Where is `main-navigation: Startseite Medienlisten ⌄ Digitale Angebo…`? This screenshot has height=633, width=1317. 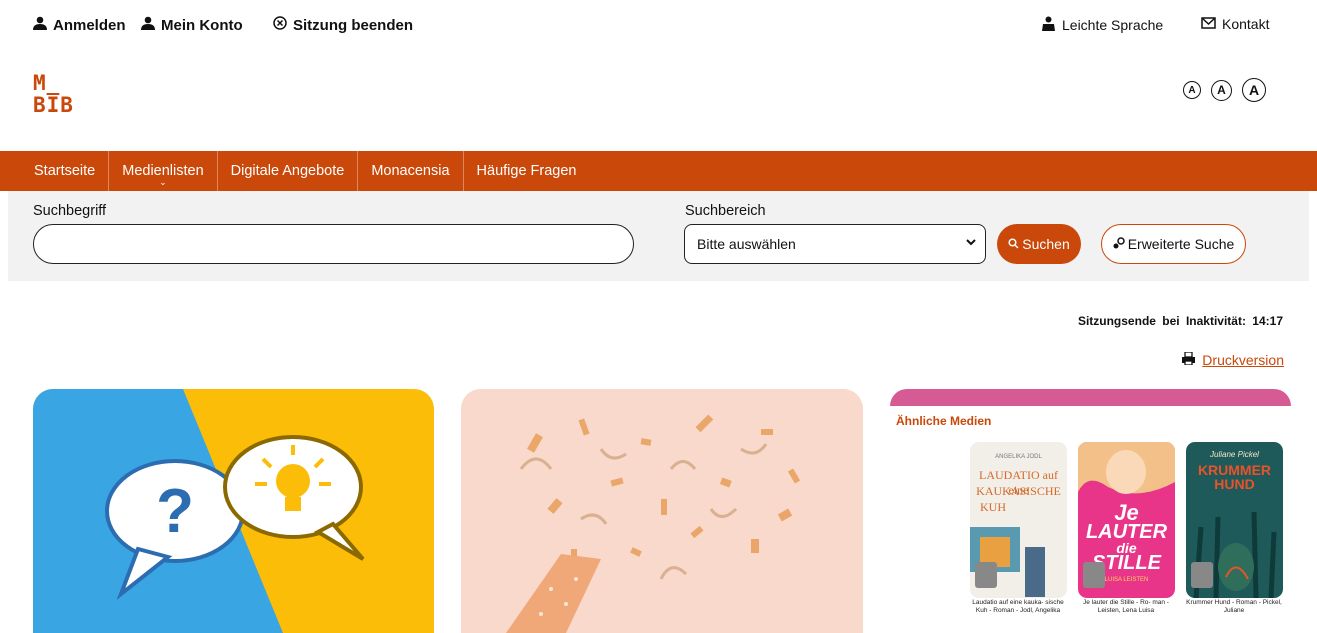
main-navigation: Startseite Medienlisten ⌄ Digitale Angebo… is located at coordinates (658, 171).